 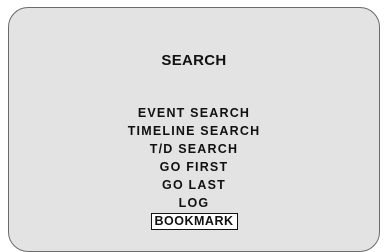 I want to click on menu-item-go-first: GO FIRST, so click(x=194, y=167).